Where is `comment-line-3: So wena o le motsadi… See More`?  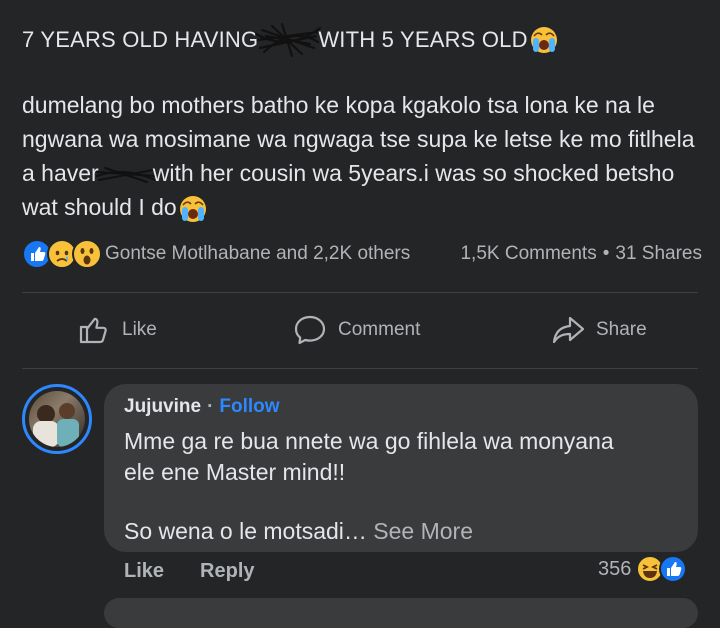
comment-line-3: So wena o le motsadi… See More is located at coordinates (404, 531).